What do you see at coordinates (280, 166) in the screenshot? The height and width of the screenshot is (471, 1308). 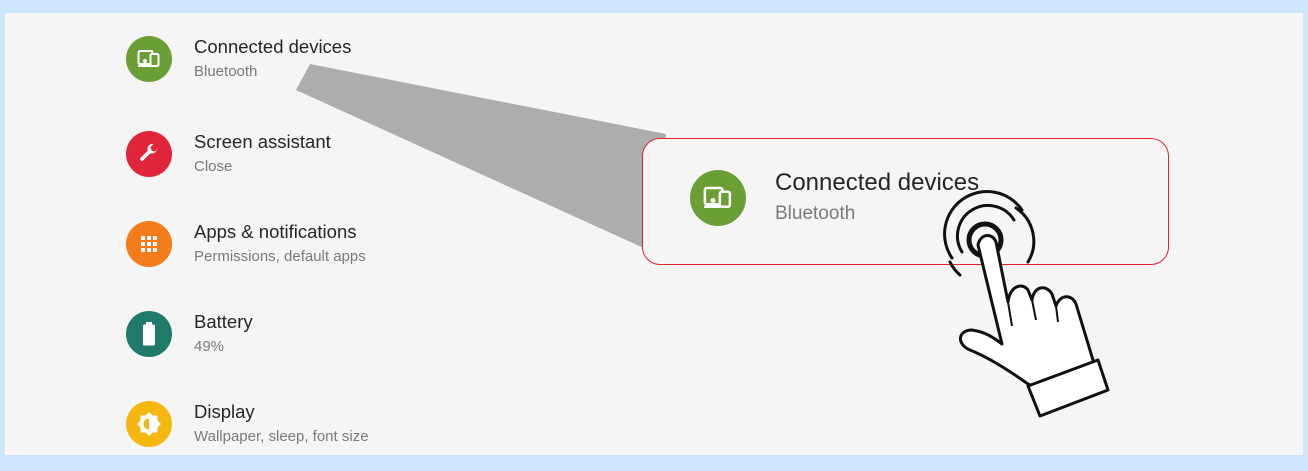 I see `settings-item-screen-assistant: Screen assistant Close` at bounding box center [280, 166].